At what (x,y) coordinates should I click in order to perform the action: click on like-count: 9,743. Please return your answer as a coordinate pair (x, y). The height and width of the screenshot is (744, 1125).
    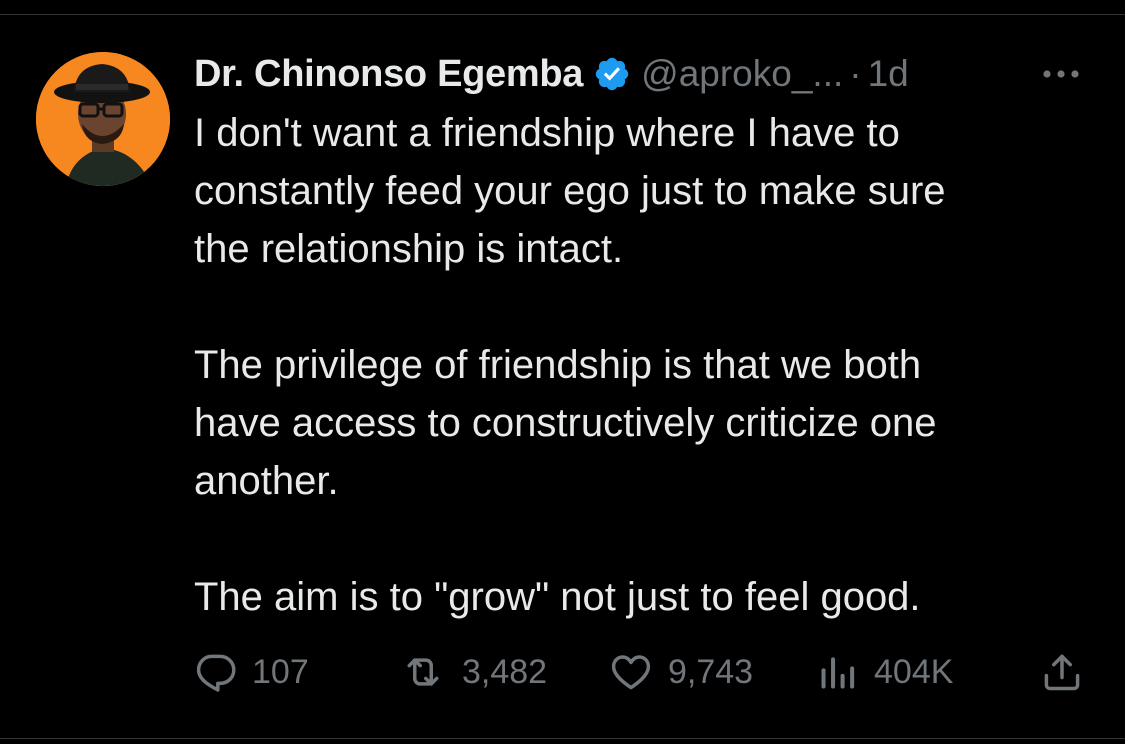
    Looking at the image, I should click on (711, 671).